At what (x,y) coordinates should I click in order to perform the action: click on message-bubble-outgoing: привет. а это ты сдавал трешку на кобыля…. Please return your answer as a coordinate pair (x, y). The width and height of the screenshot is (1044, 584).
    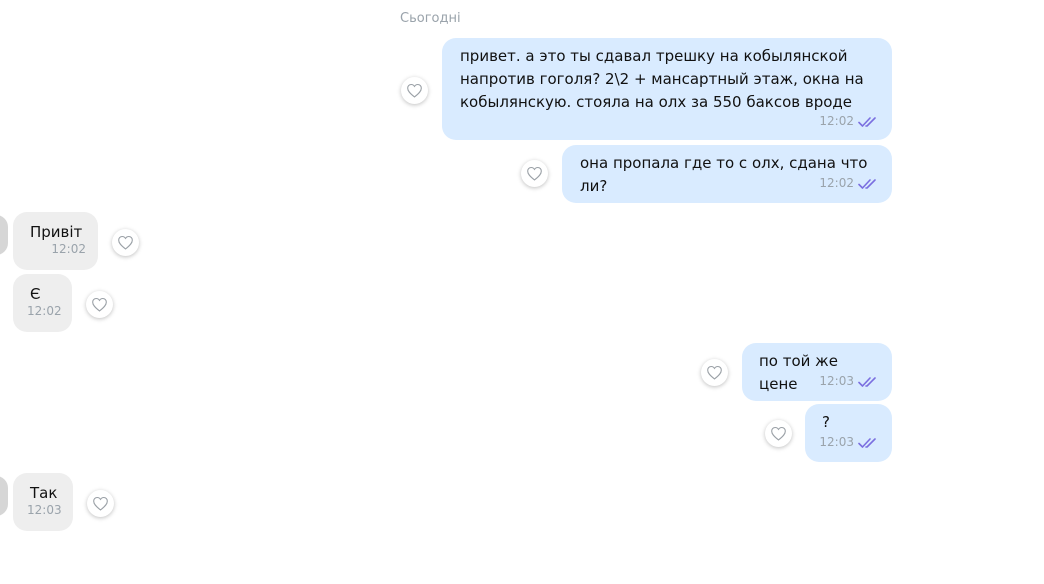
    Looking at the image, I should click on (667, 89).